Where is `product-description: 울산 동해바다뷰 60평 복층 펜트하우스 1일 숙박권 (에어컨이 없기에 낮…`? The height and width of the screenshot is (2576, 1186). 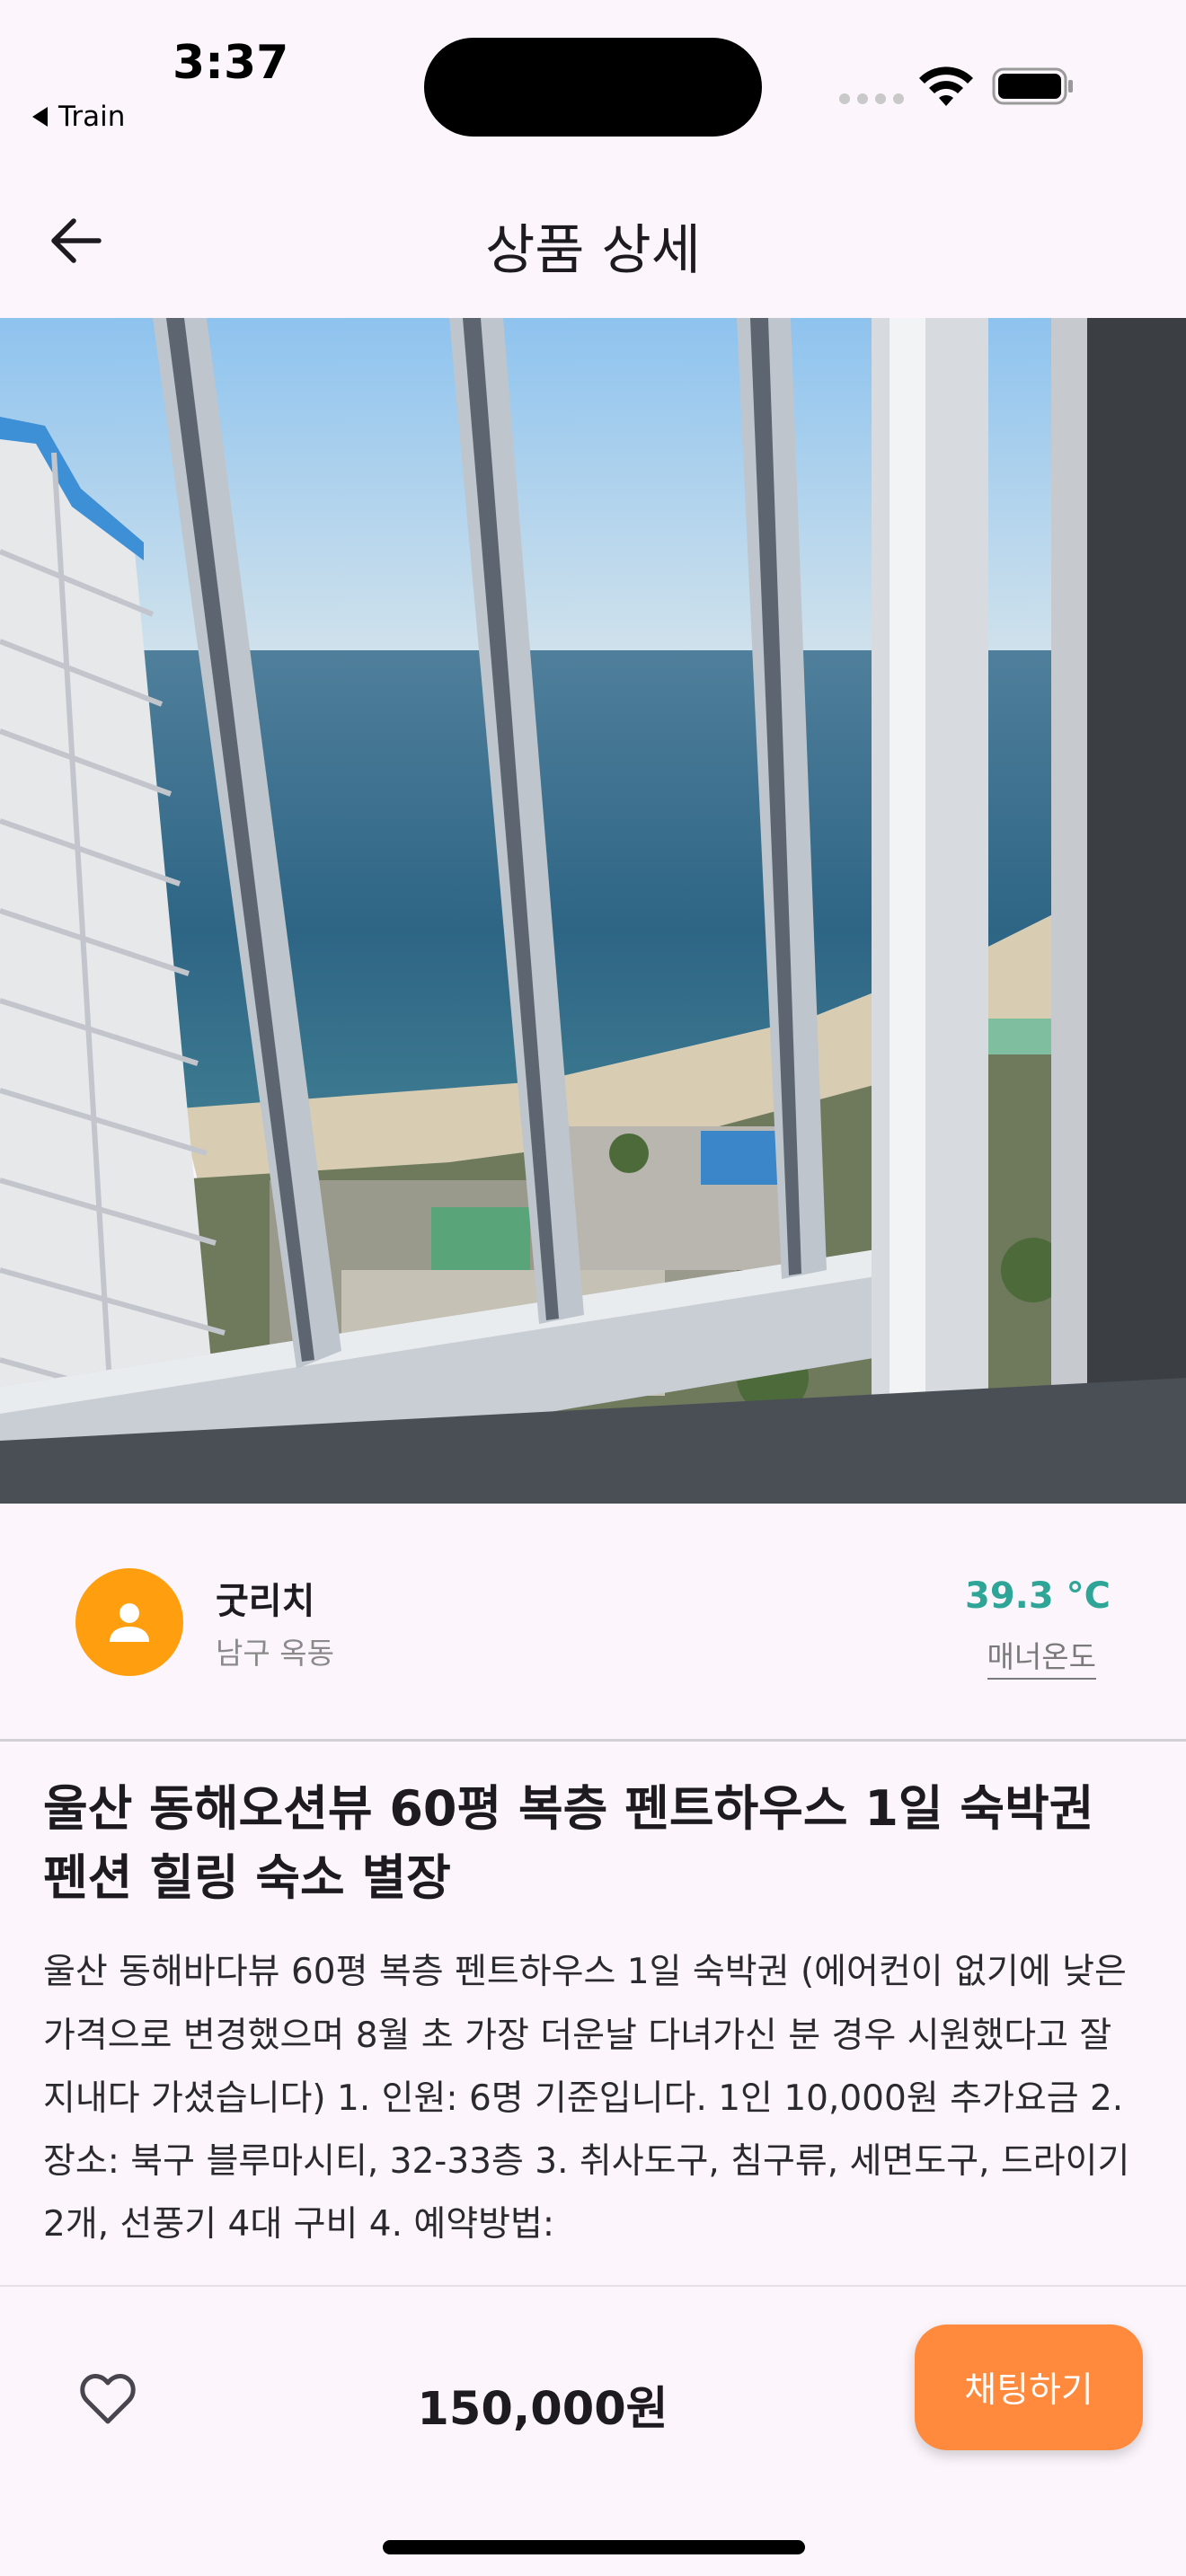
product-description: 울산 동해바다뷰 60평 복층 펜트하우스 1일 숙박권 (에어컨이 없기에 낮… is located at coordinates (586, 2098).